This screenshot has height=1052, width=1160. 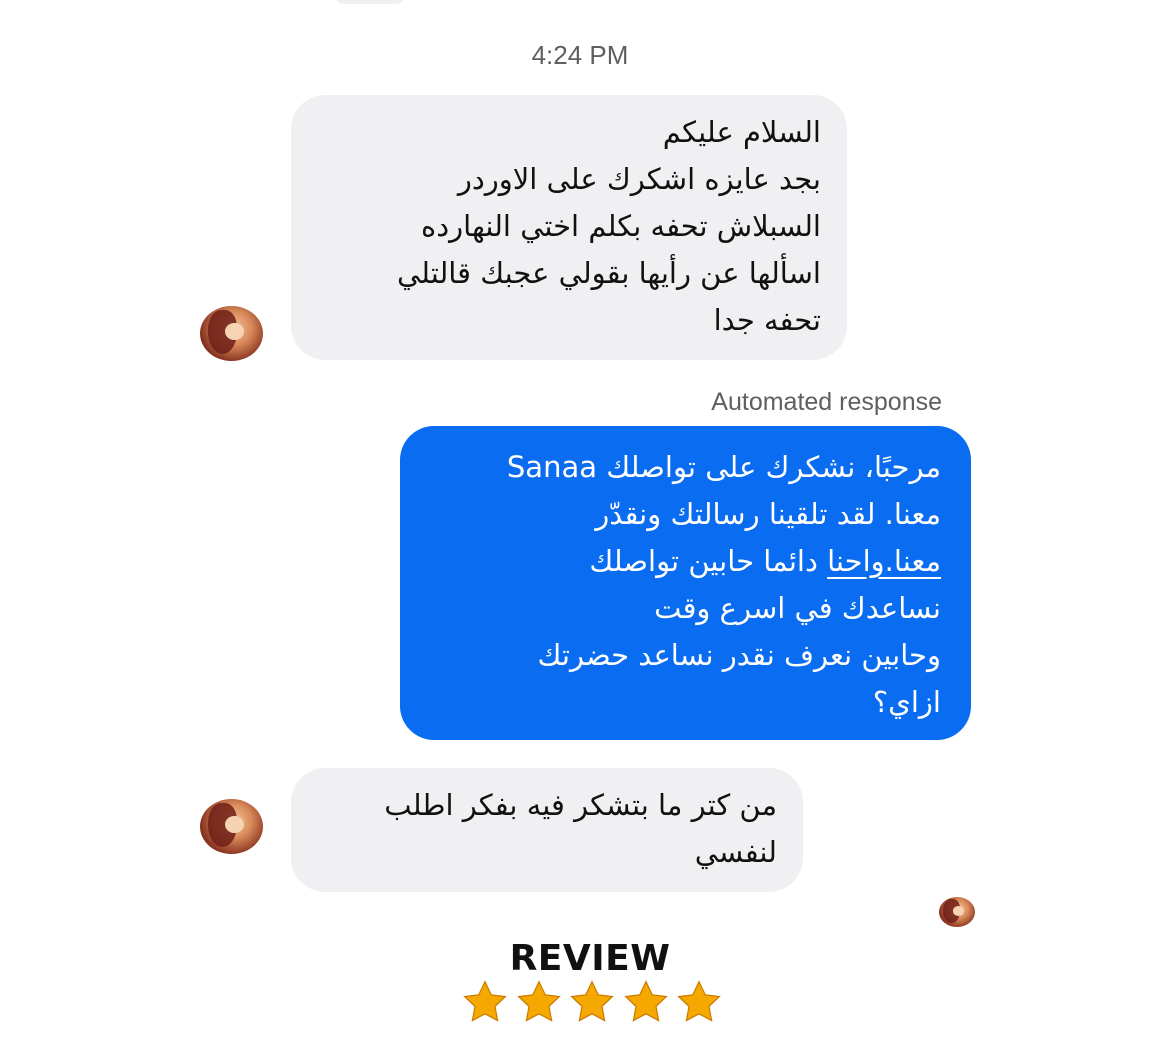 What do you see at coordinates (826, 402) in the screenshot?
I see `automated-response-label: Automated response` at bounding box center [826, 402].